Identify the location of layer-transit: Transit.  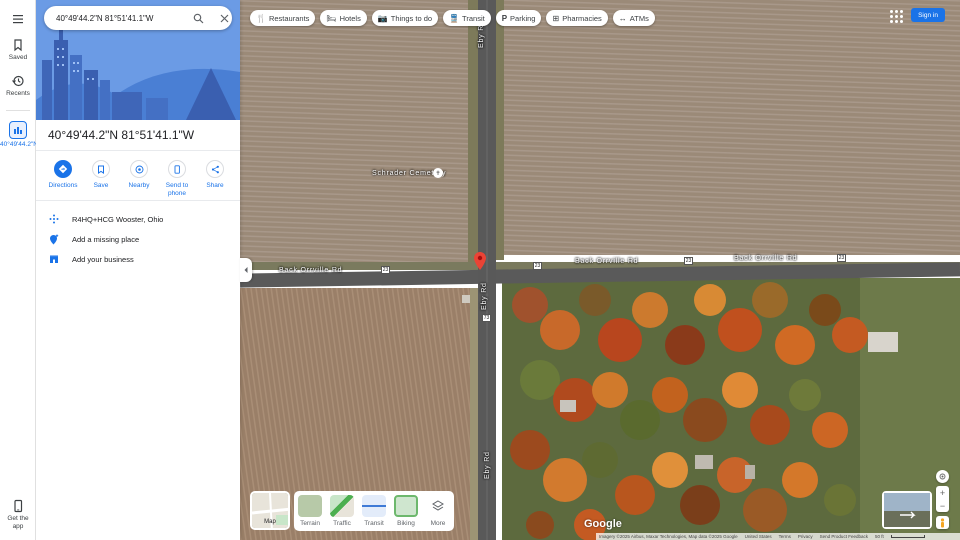
(374, 511).